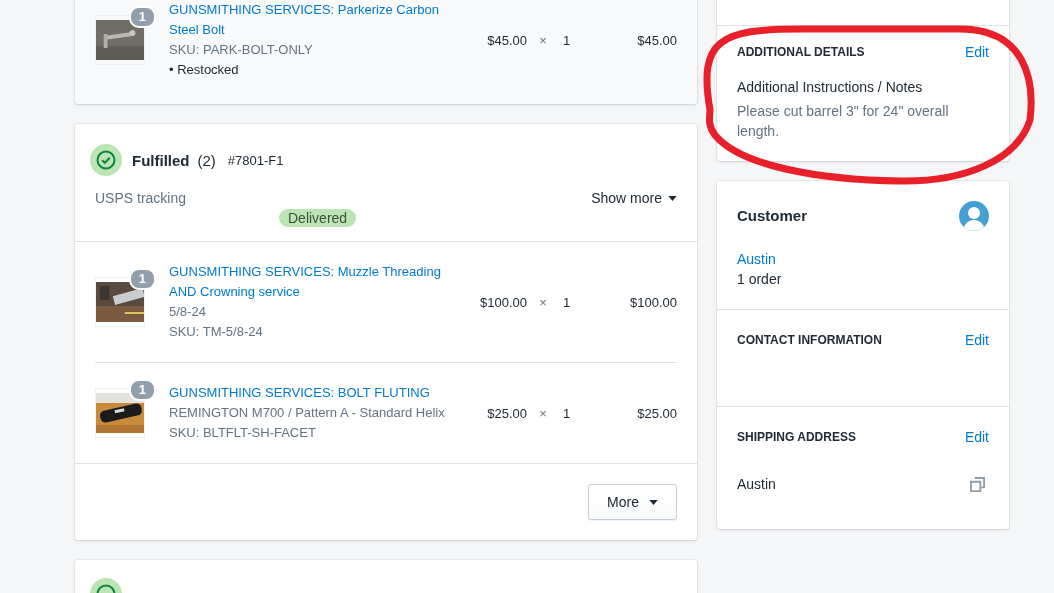 The width and height of the screenshot is (1054, 593). What do you see at coordinates (974, 216) in the screenshot?
I see `avatar-icon` at bounding box center [974, 216].